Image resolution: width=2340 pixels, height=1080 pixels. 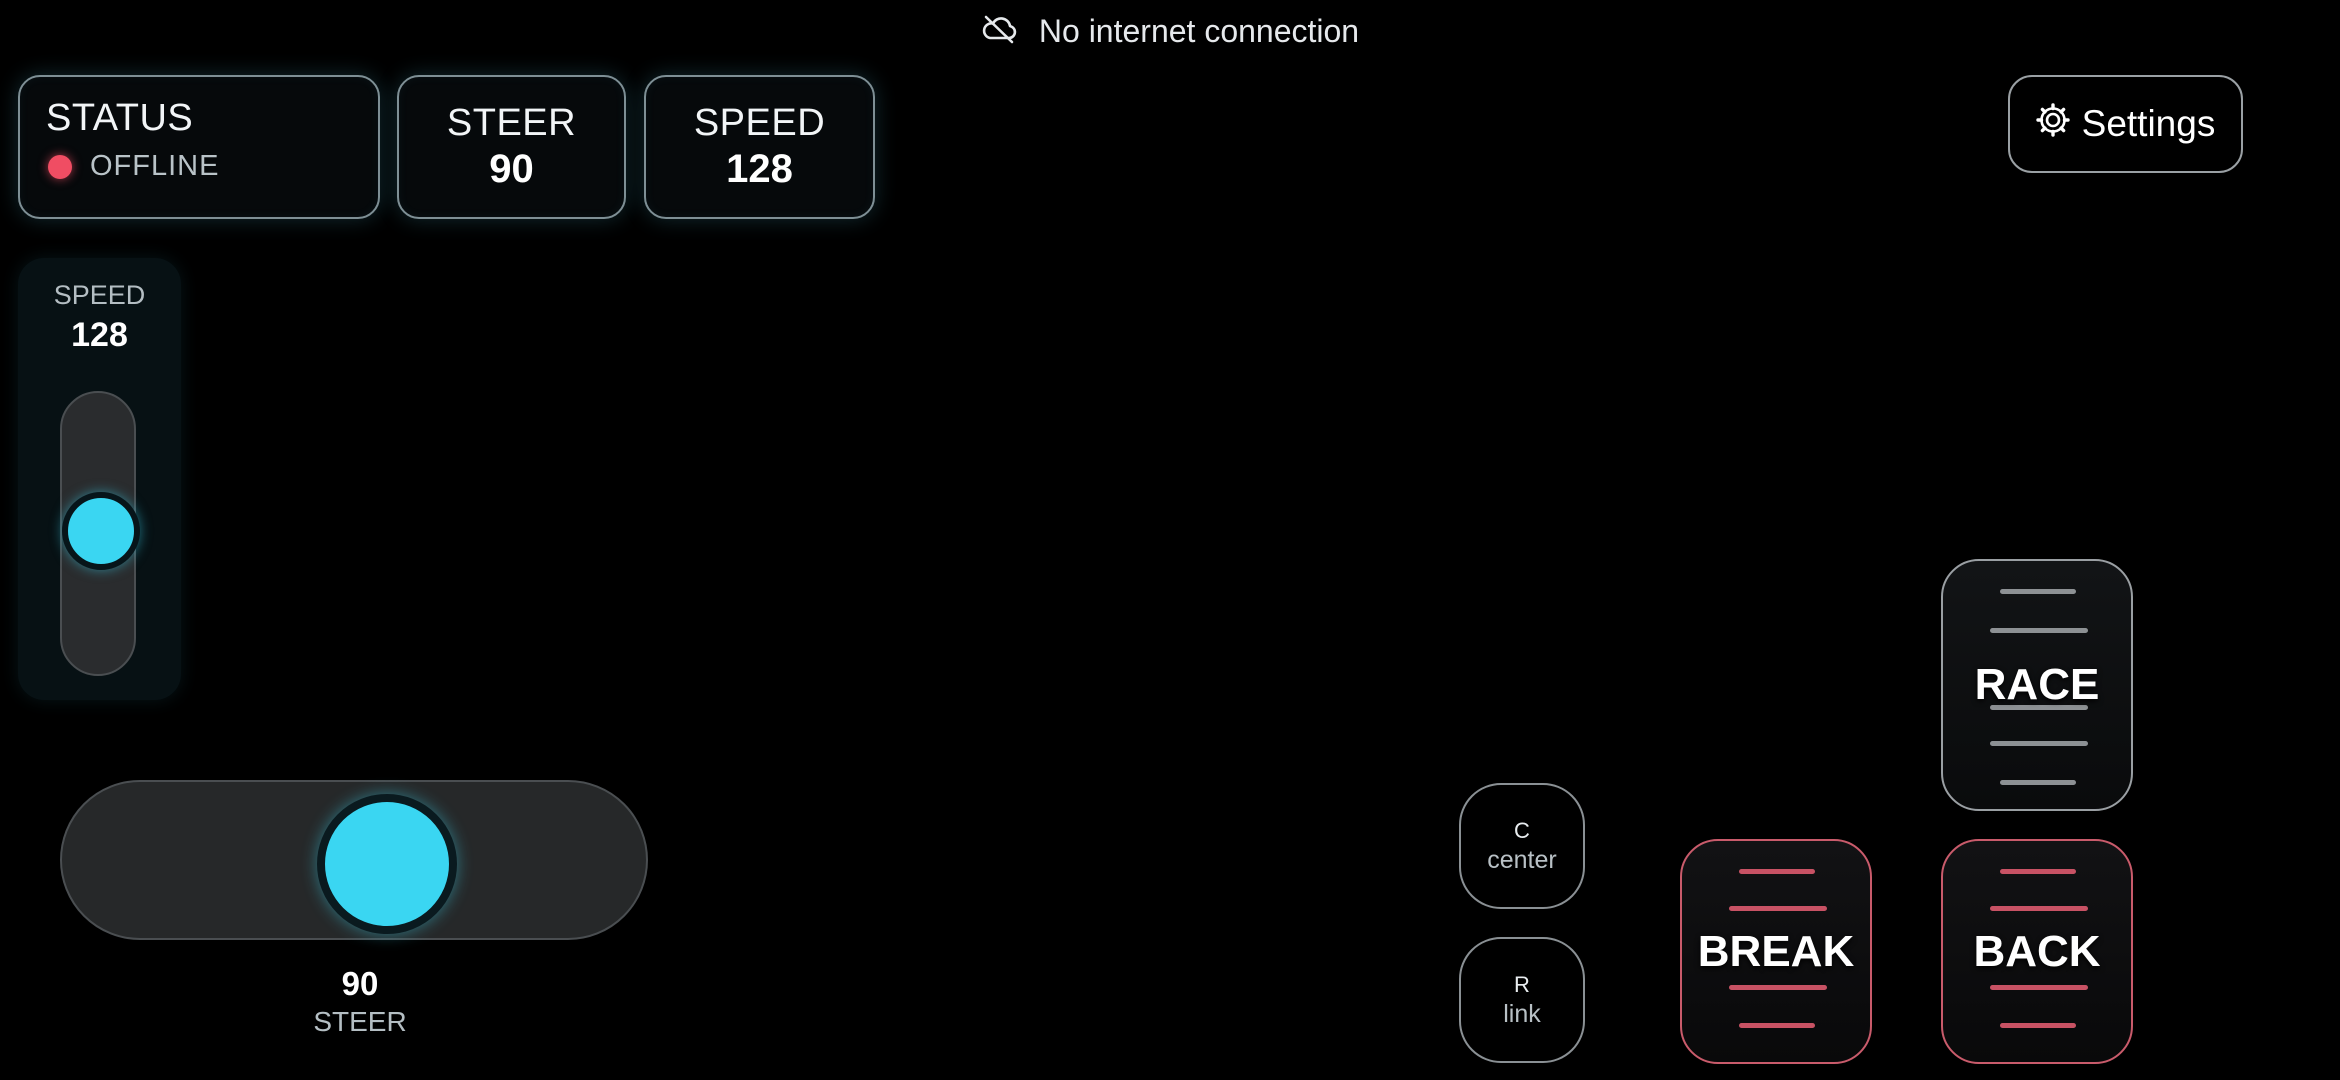 What do you see at coordinates (99, 295) in the screenshot?
I see `speed-slider-label: SPEED` at bounding box center [99, 295].